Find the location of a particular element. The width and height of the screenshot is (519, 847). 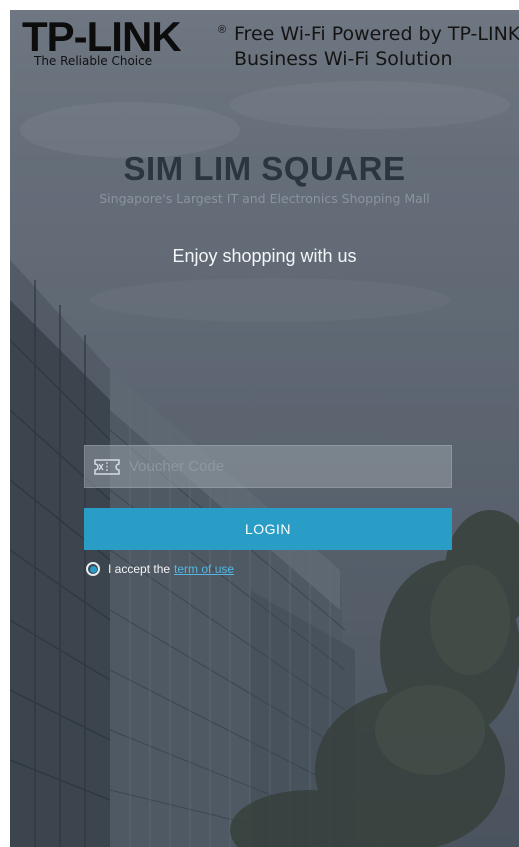

header-title-line1: Free Wi-Fi Powered by TP-LINK is located at coordinates (376, 34).